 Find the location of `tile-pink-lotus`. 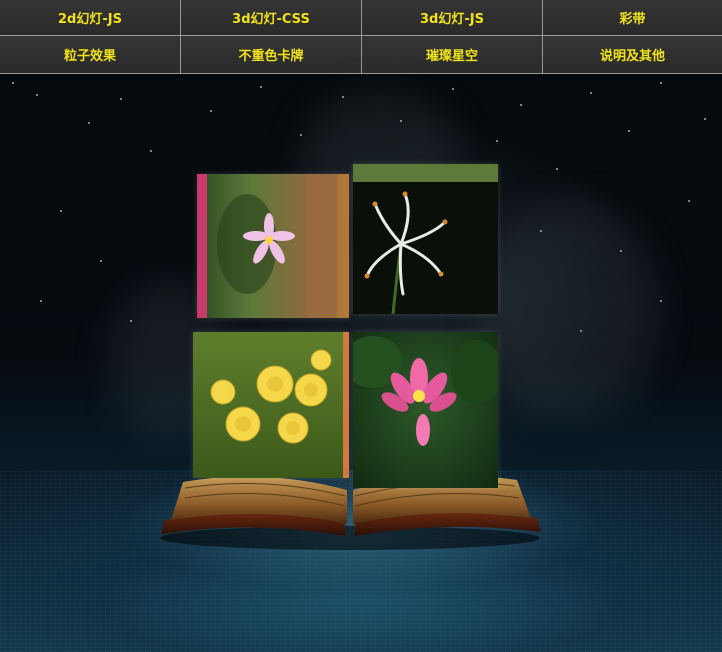

tile-pink-lotus is located at coordinates (425, 410).